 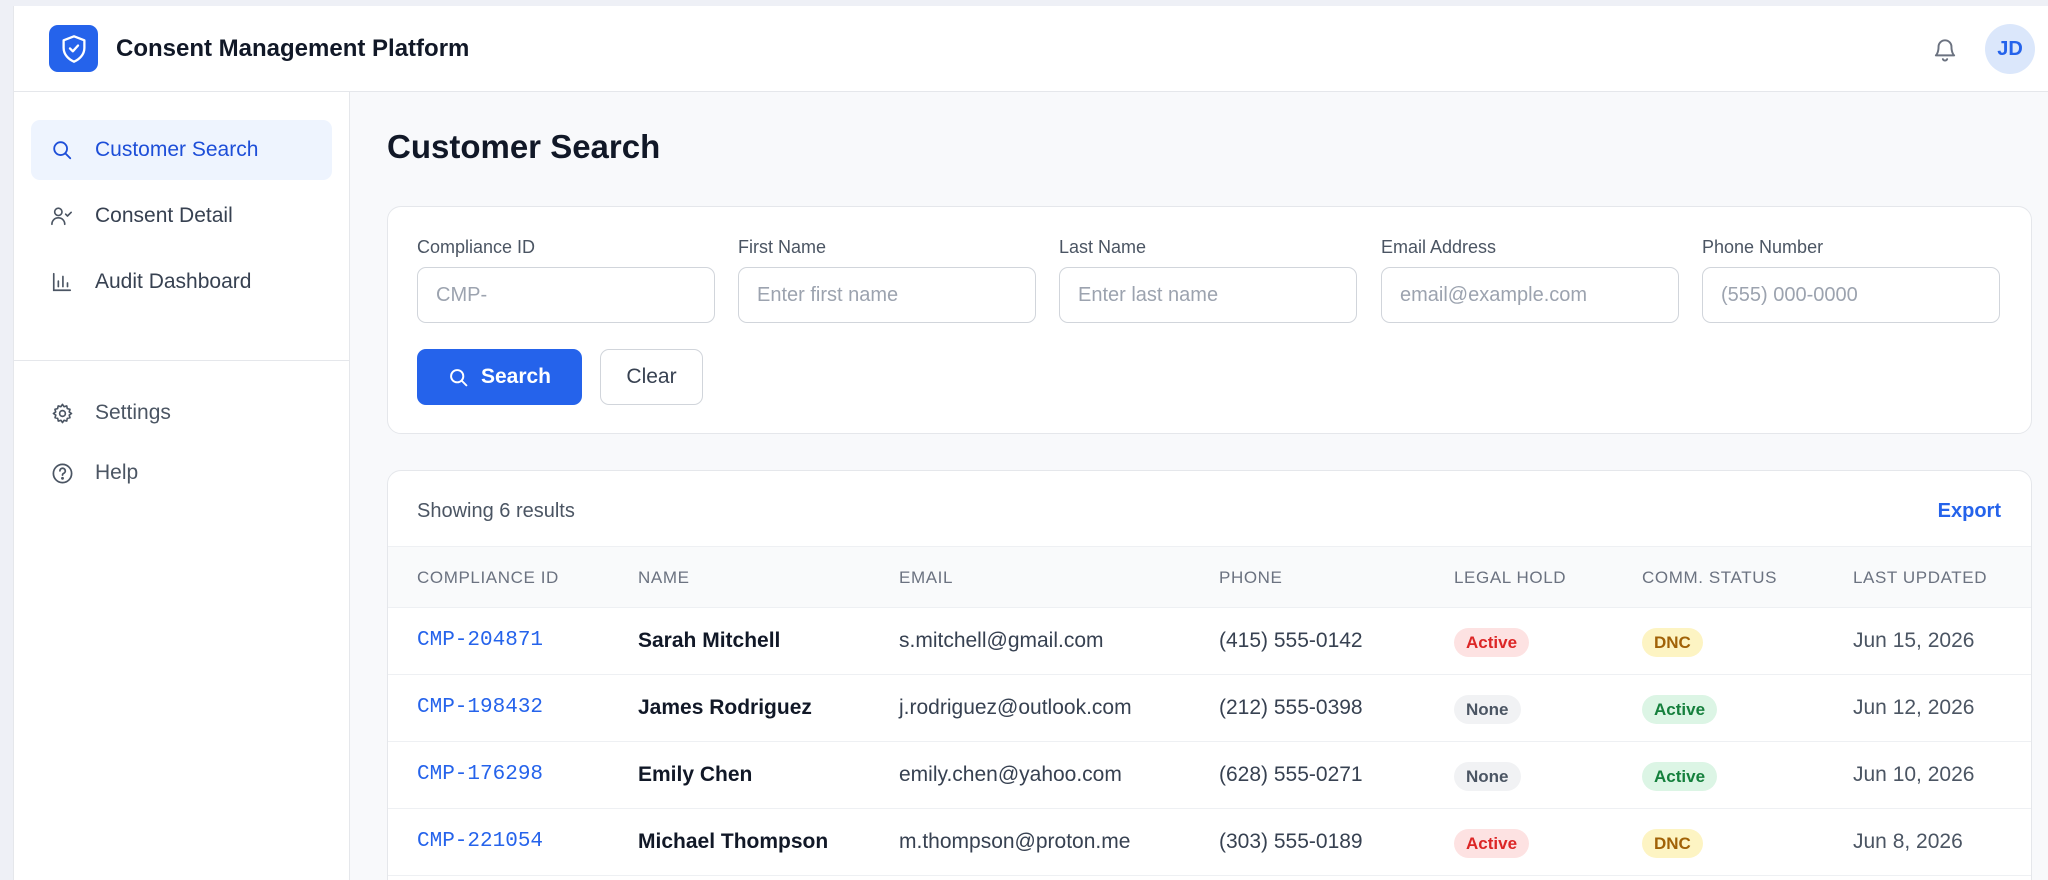 What do you see at coordinates (2010, 49) in the screenshot?
I see `user-avatar: JD` at bounding box center [2010, 49].